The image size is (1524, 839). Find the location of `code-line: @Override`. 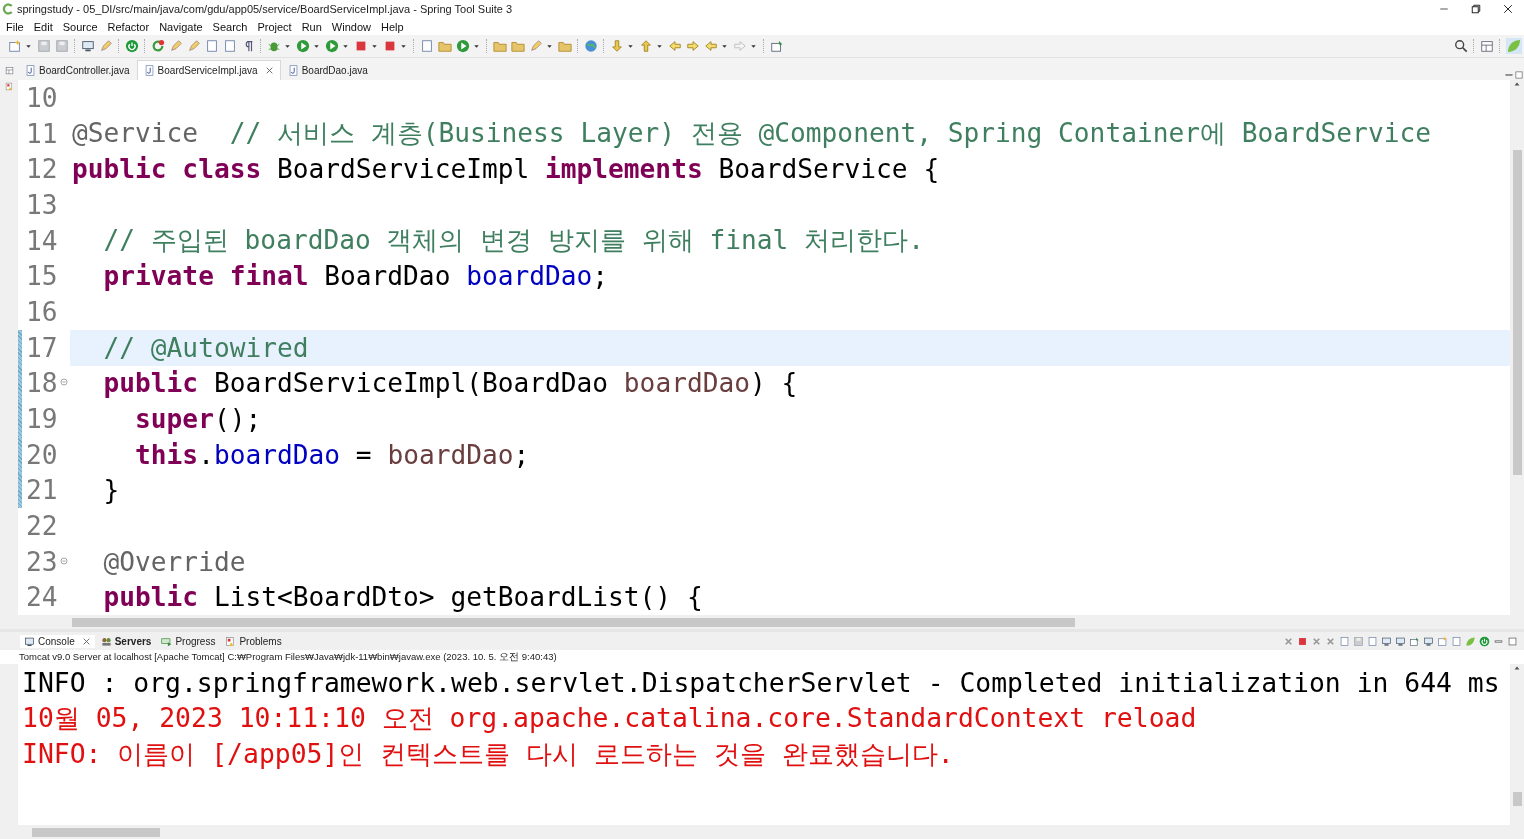

code-line: @Override is located at coordinates (174, 561).